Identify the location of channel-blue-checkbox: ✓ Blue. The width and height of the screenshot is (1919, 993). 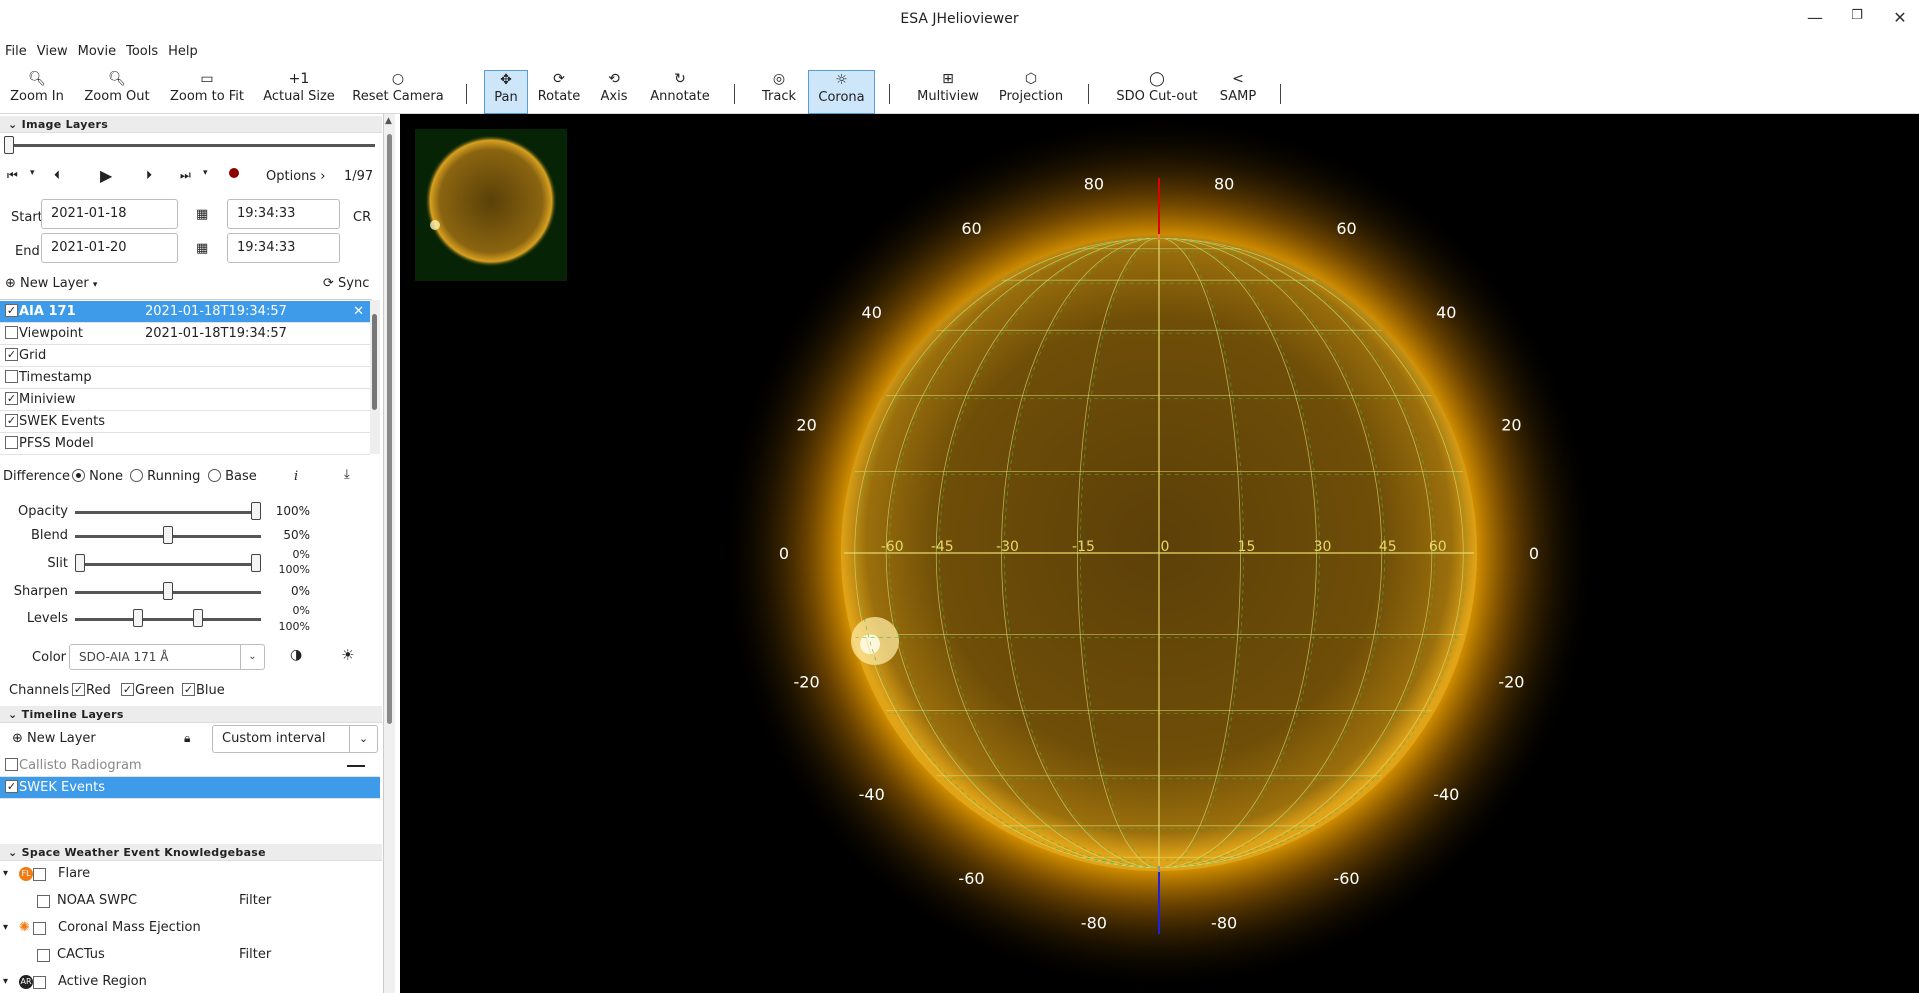
(201, 690).